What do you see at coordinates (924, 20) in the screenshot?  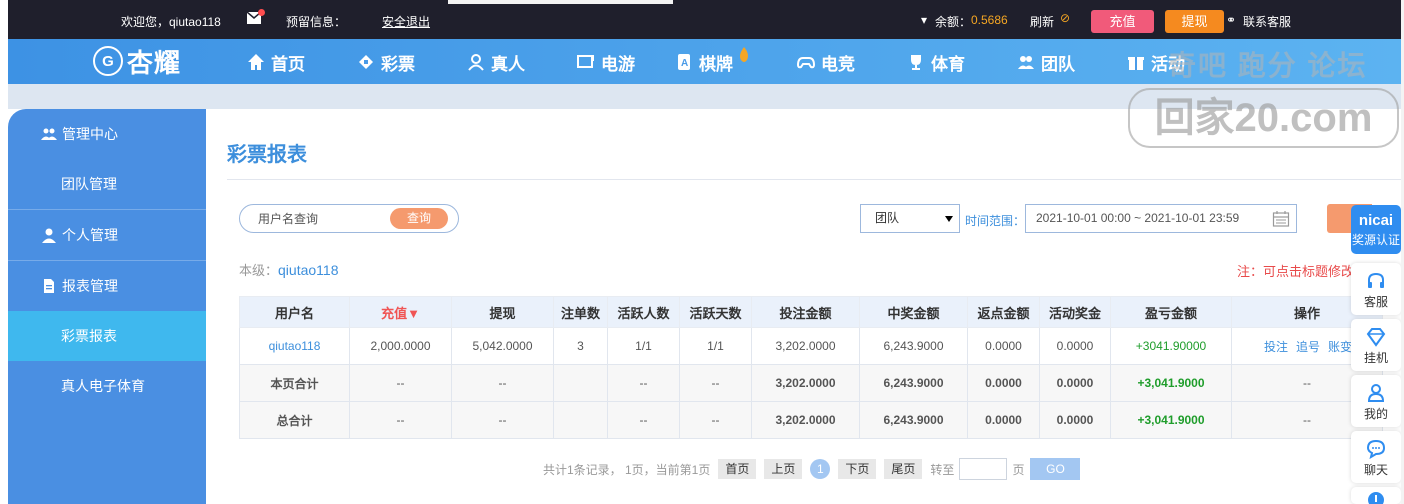 I see `balance-chevron-icon: ▾` at bounding box center [924, 20].